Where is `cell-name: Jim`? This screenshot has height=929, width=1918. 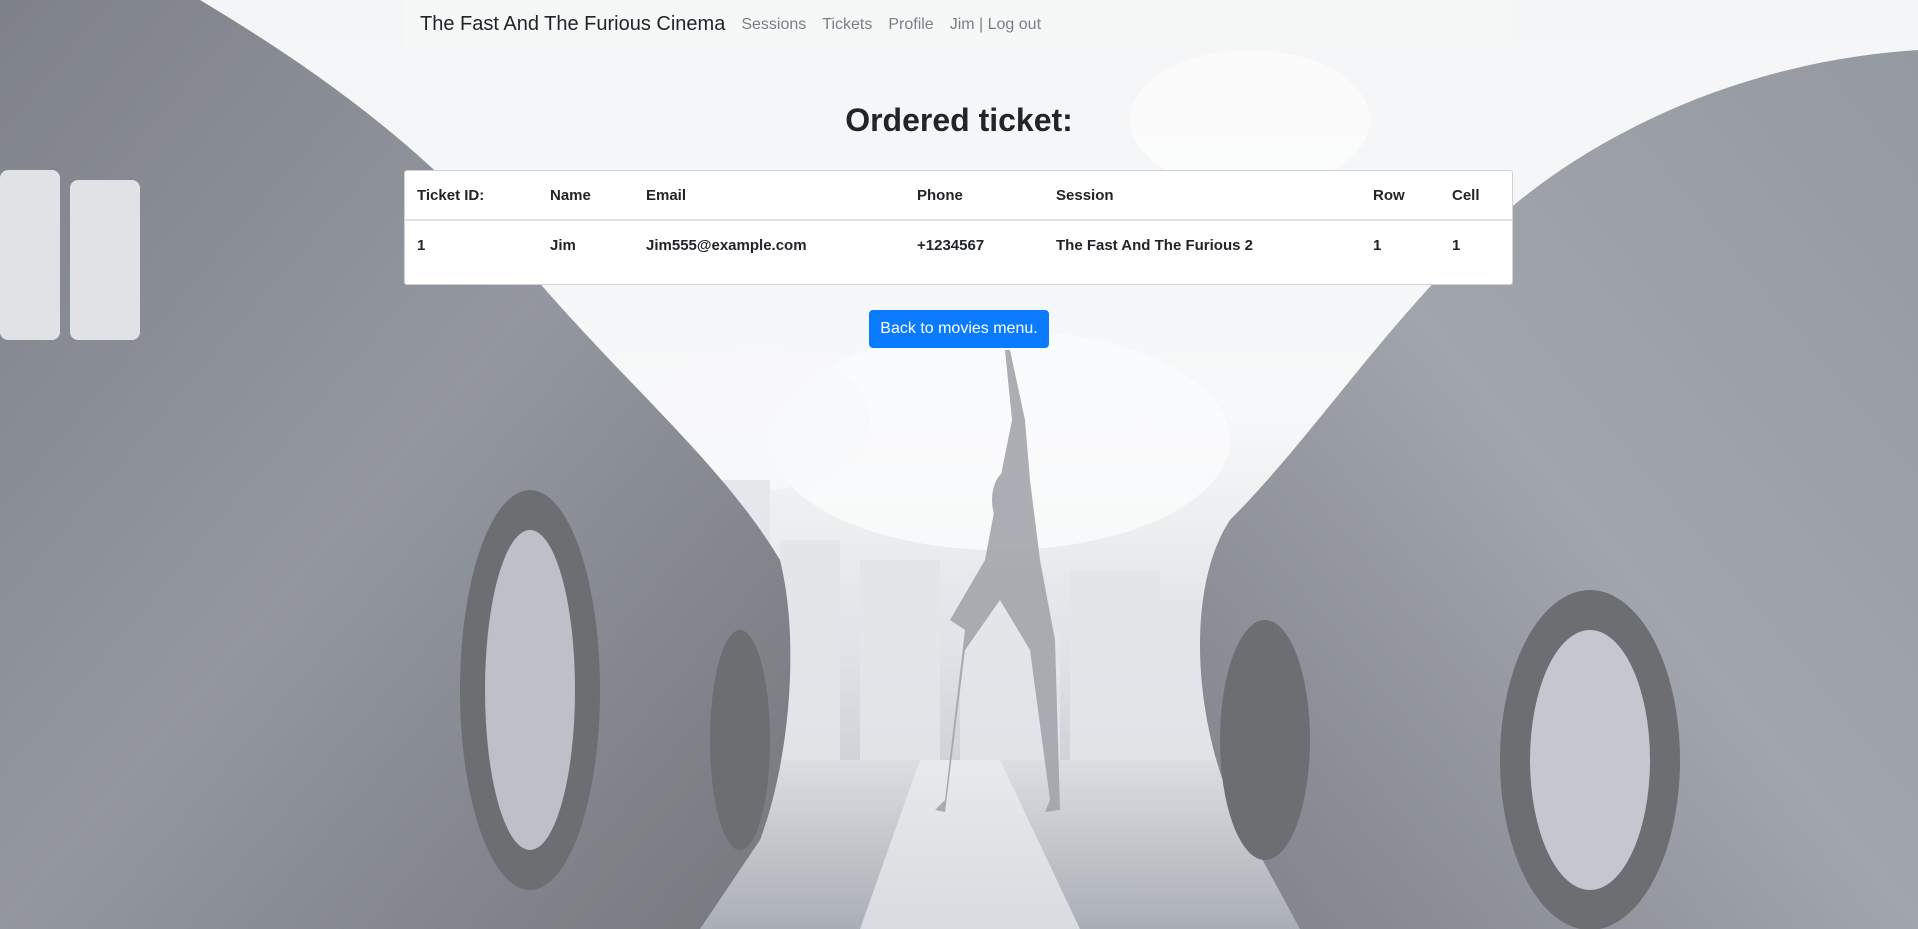 cell-name: Jim is located at coordinates (563, 245).